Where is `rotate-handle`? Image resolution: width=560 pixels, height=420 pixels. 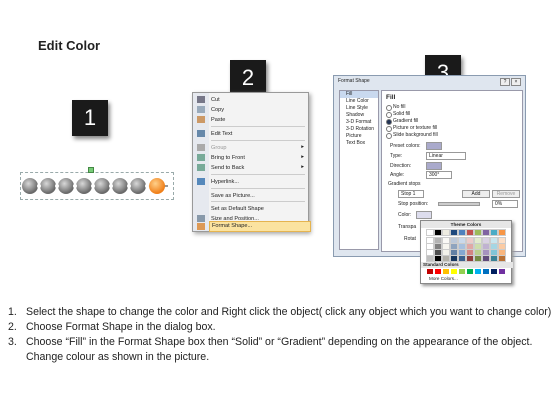
rotate-handle is located at coordinates (91, 170).